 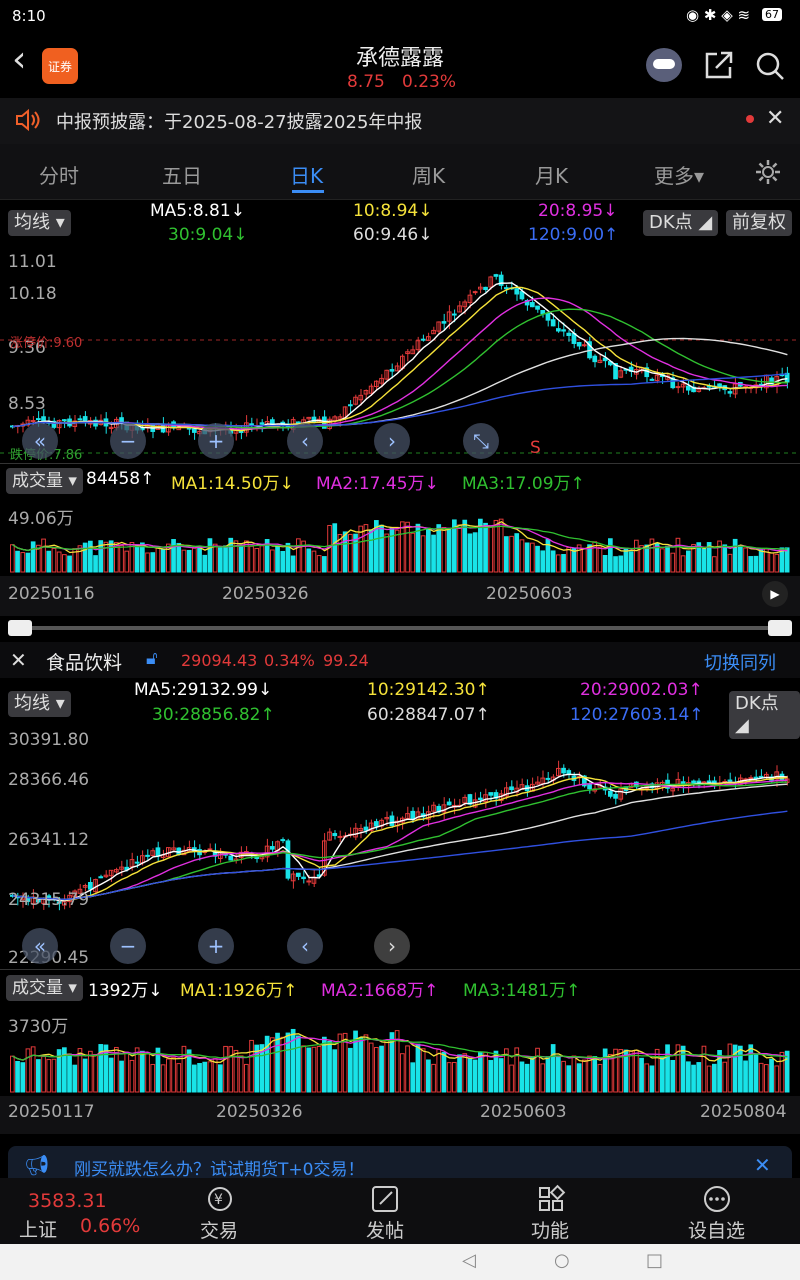 What do you see at coordinates (562, 1260) in the screenshot?
I see `sys-home-icon: ○` at bounding box center [562, 1260].